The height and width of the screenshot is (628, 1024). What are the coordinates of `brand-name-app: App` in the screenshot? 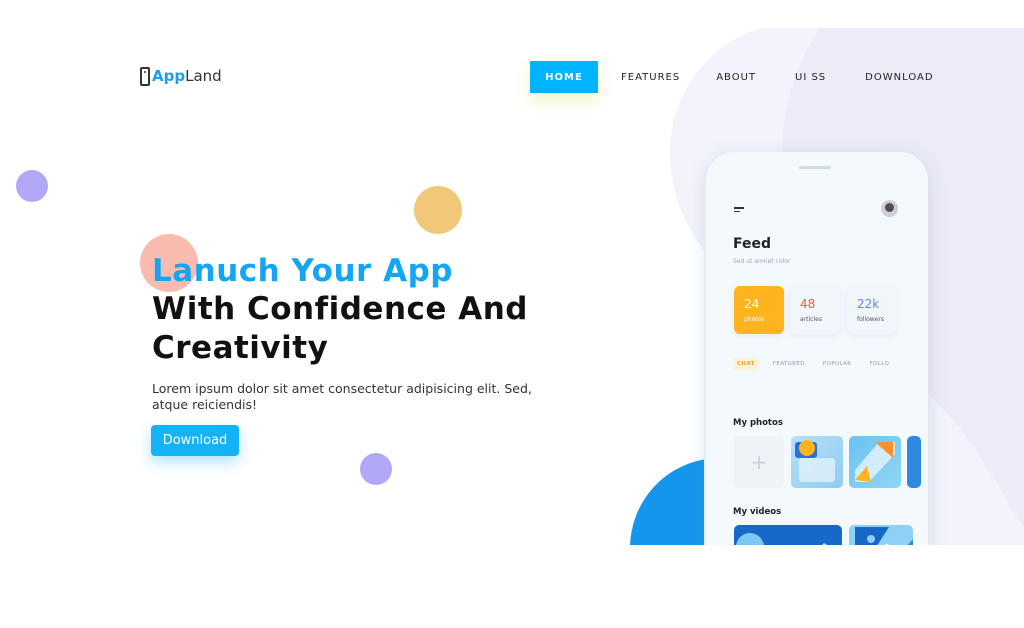 It's located at (169, 76).